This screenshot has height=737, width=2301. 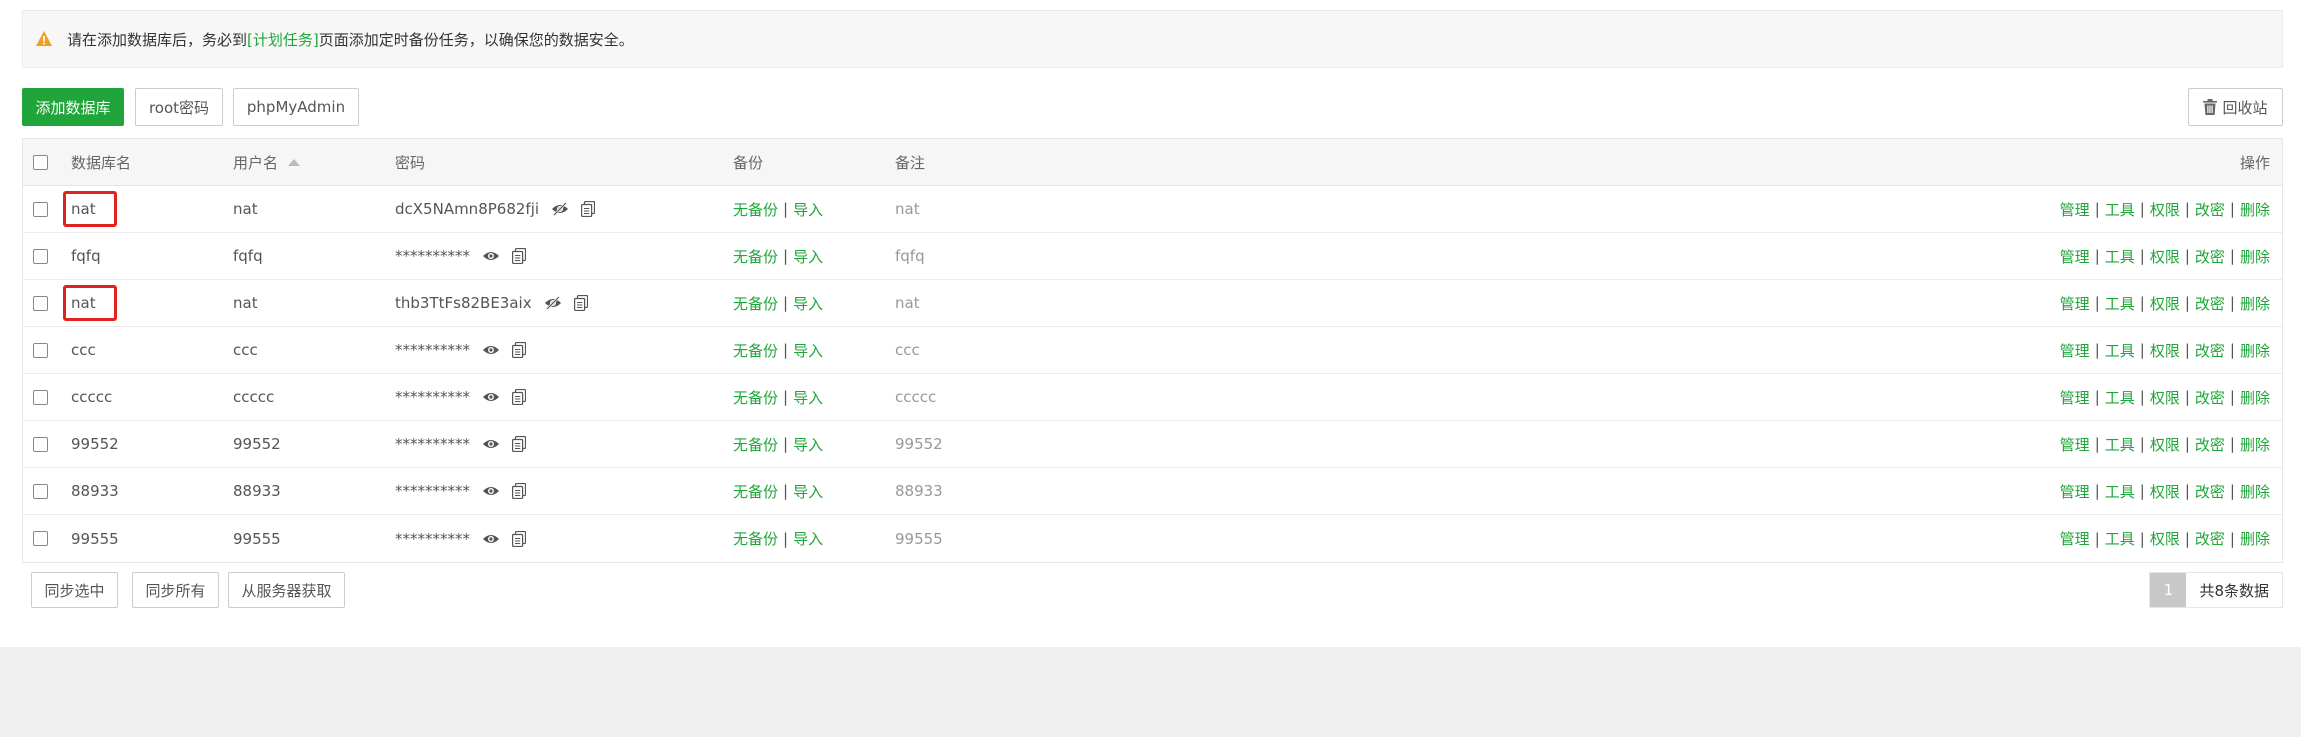 What do you see at coordinates (286, 590) in the screenshot?
I see `fetch-from-server-button: 从服务器获取` at bounding box center [286, 590].